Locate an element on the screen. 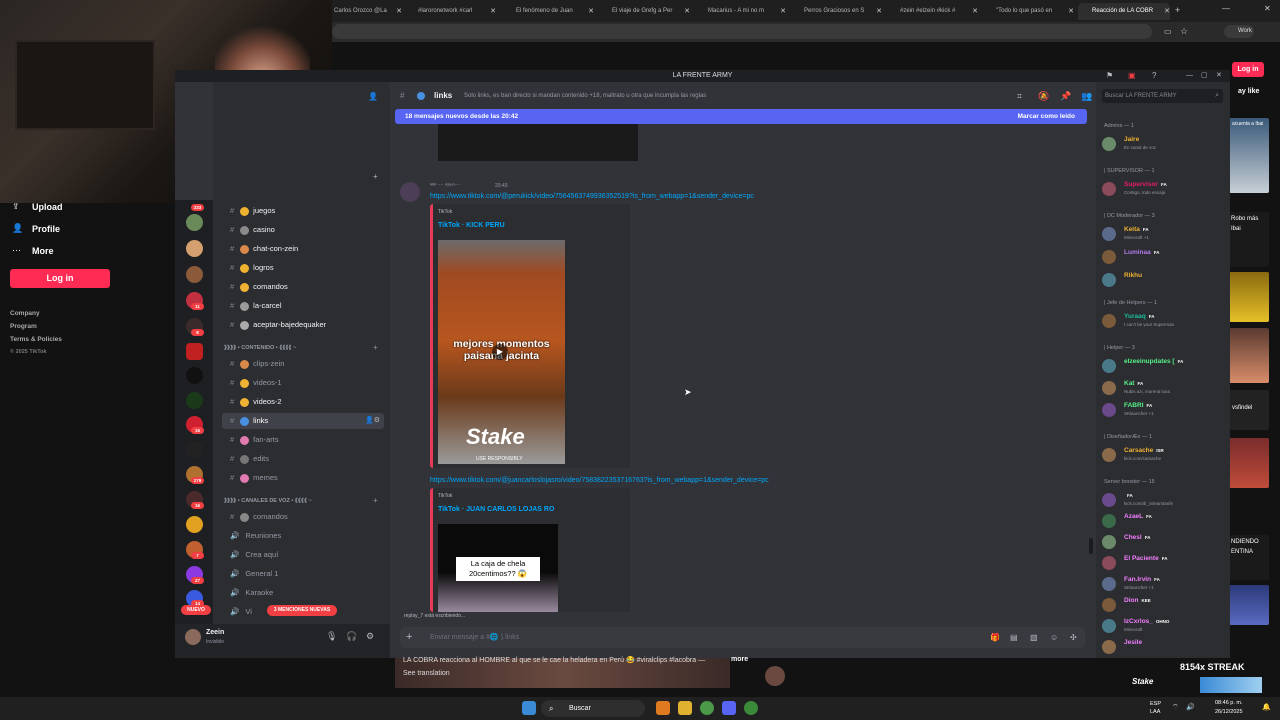 This screenshot has height=720, width=1280. gif-icon: ▤ is located at coordinates (1014, 637).